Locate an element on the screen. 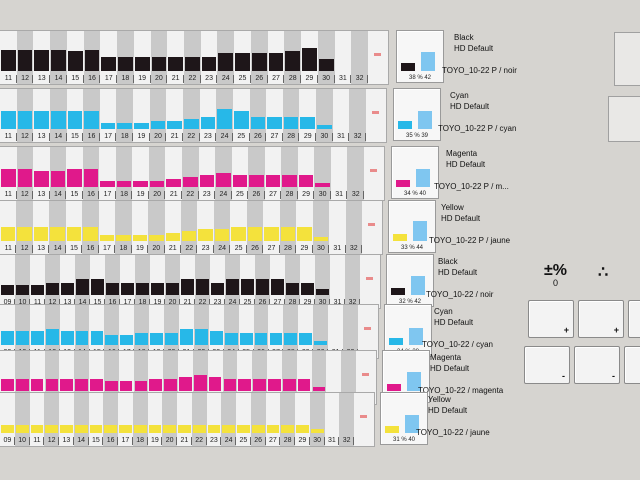 The image size is (640, 480). zone-number: 11 is located at coordinates (8, 248).